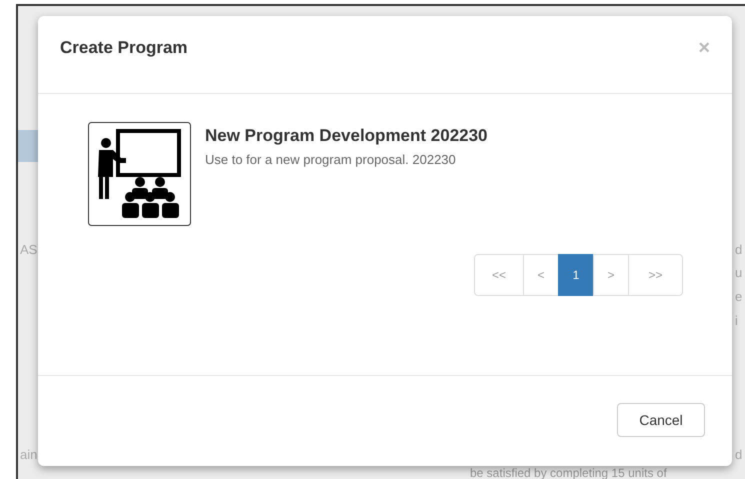 Image resolution: width=745 pixels, height=479 pixels. Describe the element at coordinates (29, 455) in the screenshot. I see `background-text: ain` at that location.